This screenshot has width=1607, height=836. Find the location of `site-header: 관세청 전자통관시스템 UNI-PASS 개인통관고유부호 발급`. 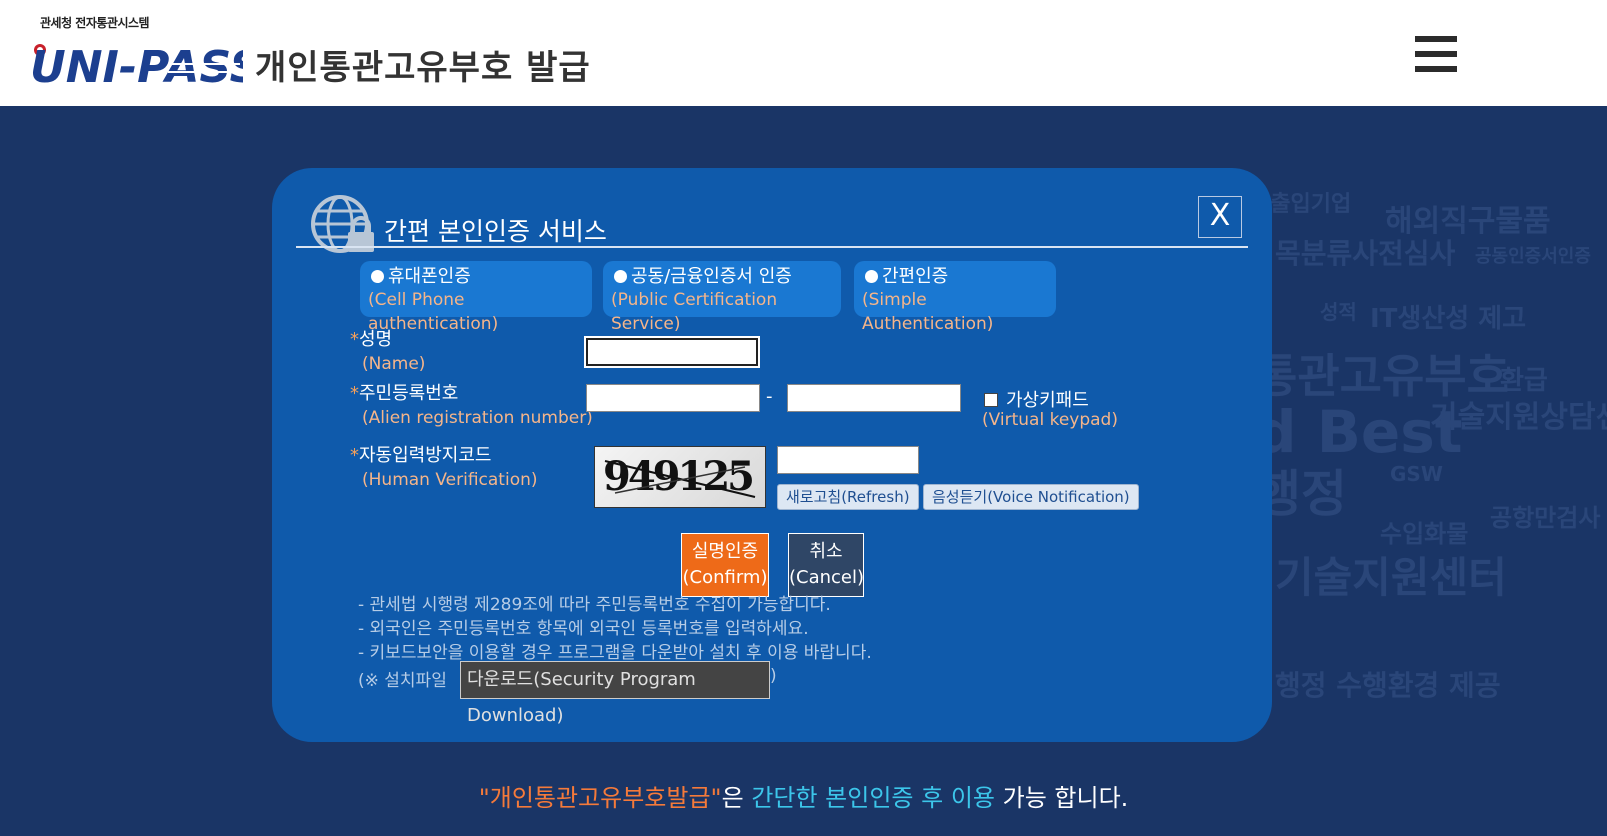

site-header: 관세청 전자통관시스템 UNI-PASS 개인통관고유부호 발급 is located at coordinates (803, 53).